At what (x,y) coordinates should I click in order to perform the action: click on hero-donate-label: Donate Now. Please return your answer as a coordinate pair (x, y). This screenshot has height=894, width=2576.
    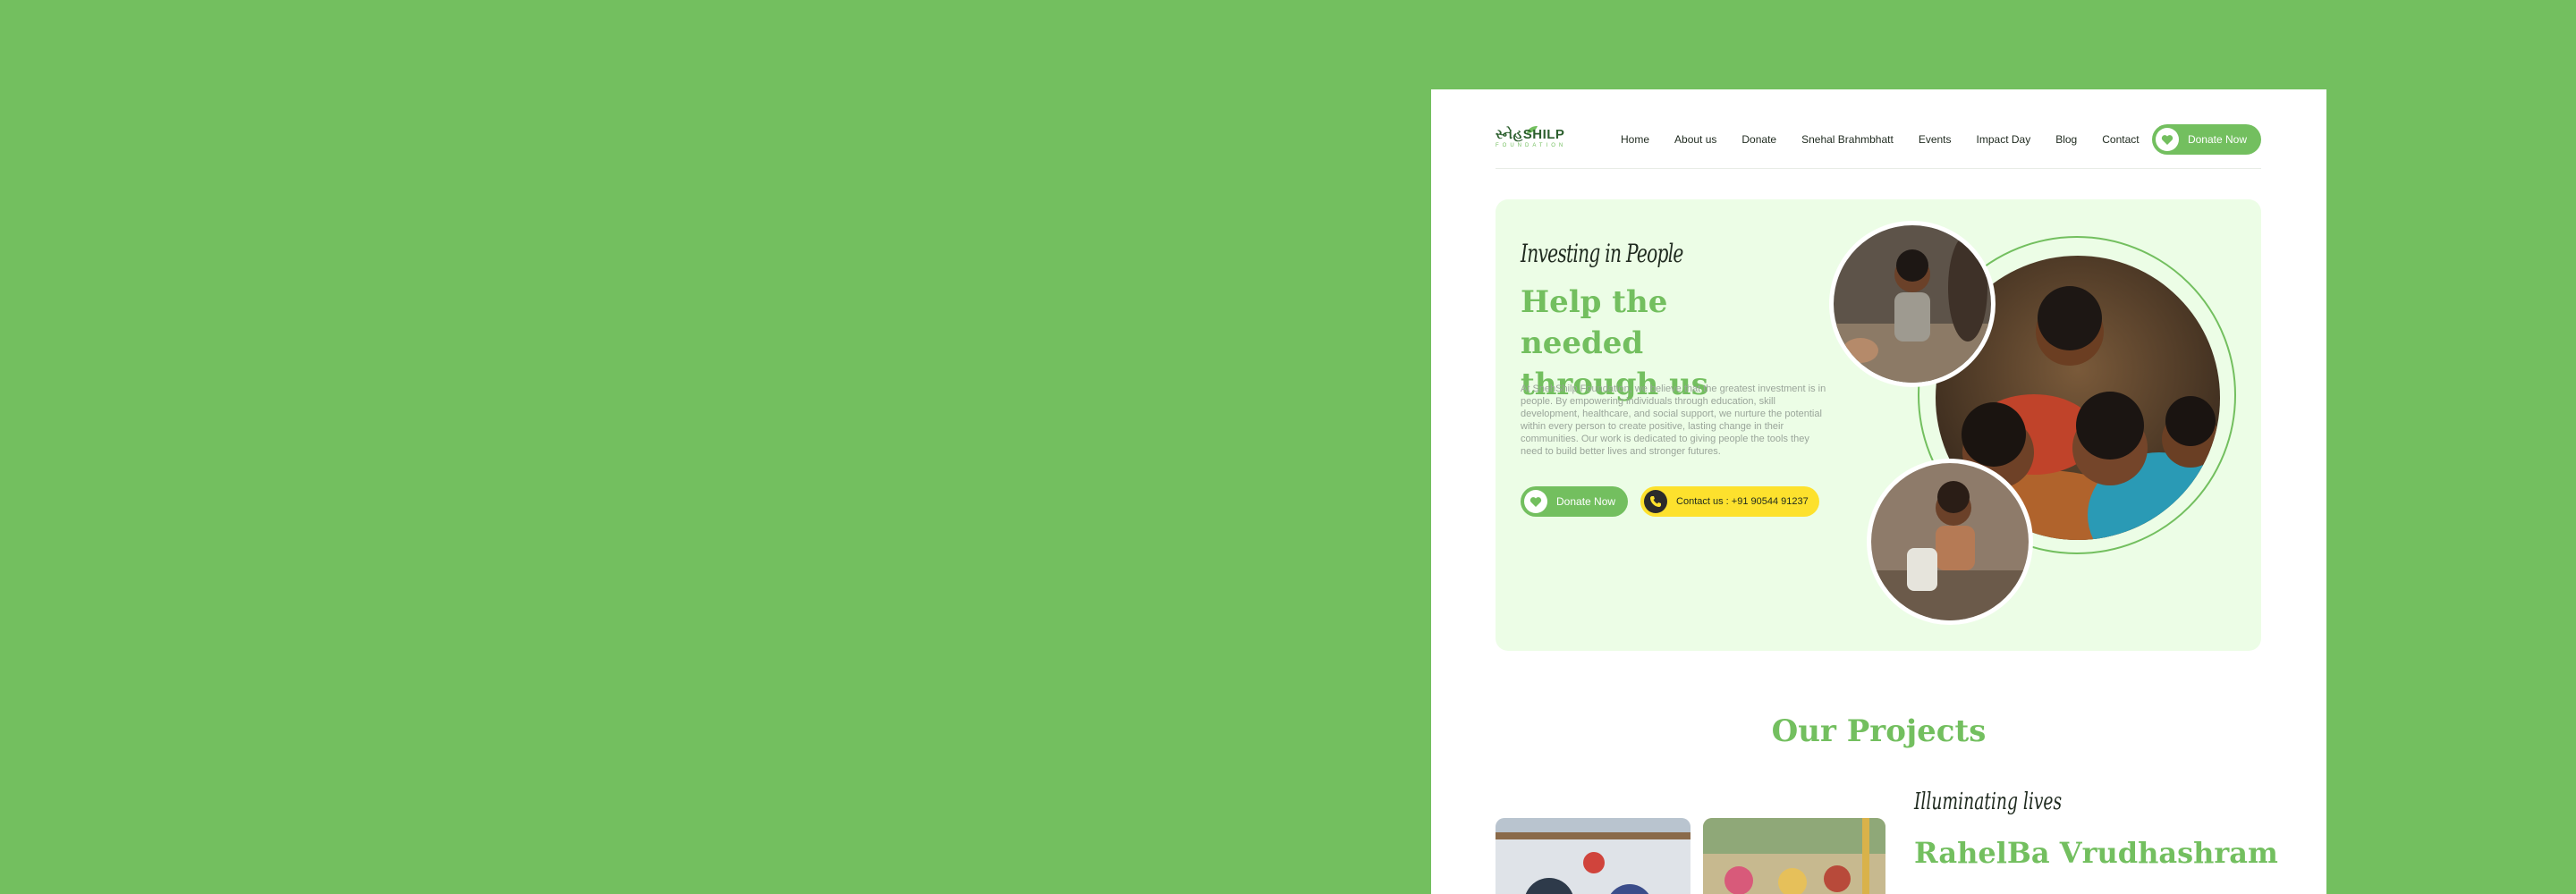
    Looking at the image, I should click on (1586, 502).